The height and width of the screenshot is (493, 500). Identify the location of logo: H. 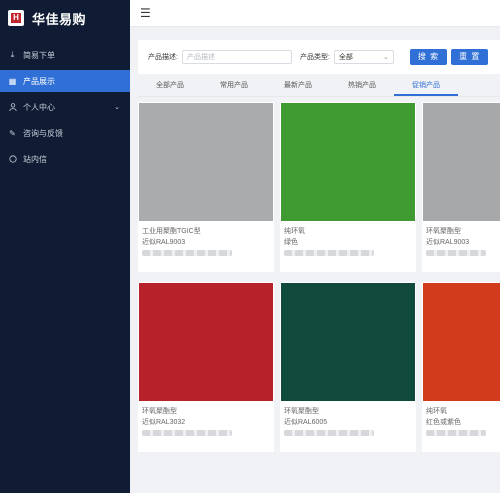
(16, 18).